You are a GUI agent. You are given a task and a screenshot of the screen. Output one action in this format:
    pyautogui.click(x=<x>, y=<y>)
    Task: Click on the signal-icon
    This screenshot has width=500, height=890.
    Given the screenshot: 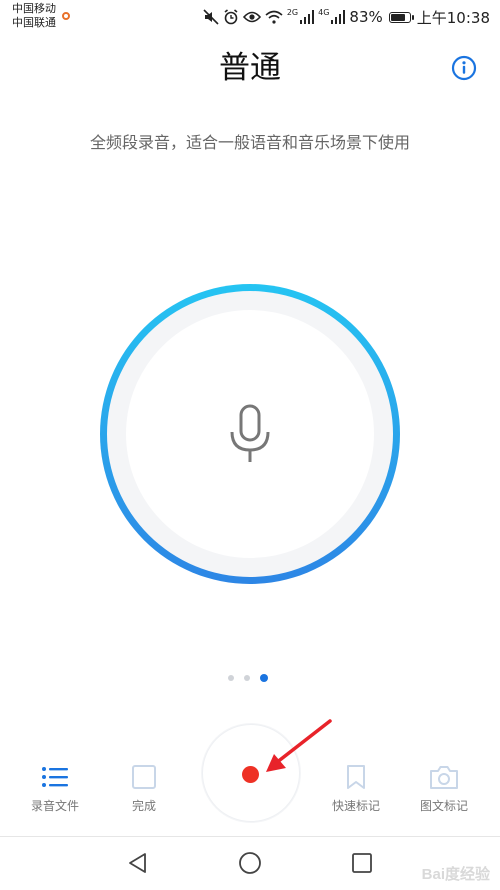 What is the action you would take?
    pyautogui.click(x=307, y=17)
    